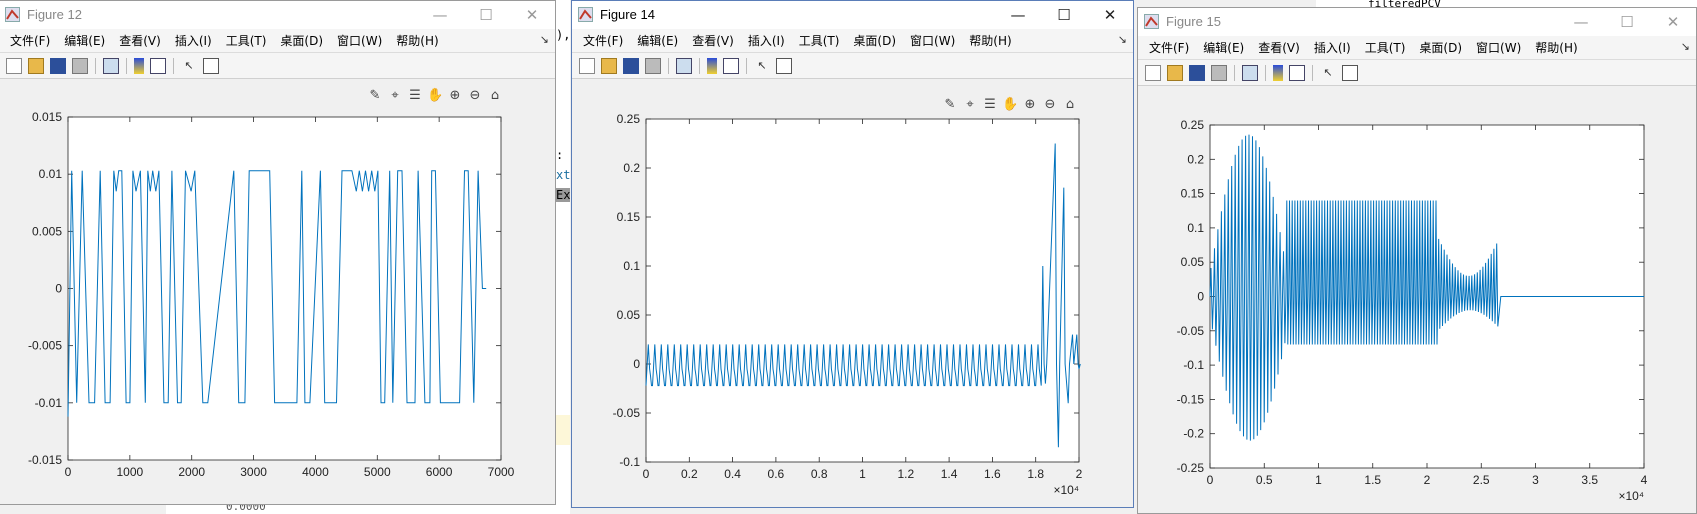 This screenshot has width=1697, height=514. What do you see at coordinates (45, 346) in the screenshot?
I see `y-tick-label: -0.005` at bounding box center [45, 346].